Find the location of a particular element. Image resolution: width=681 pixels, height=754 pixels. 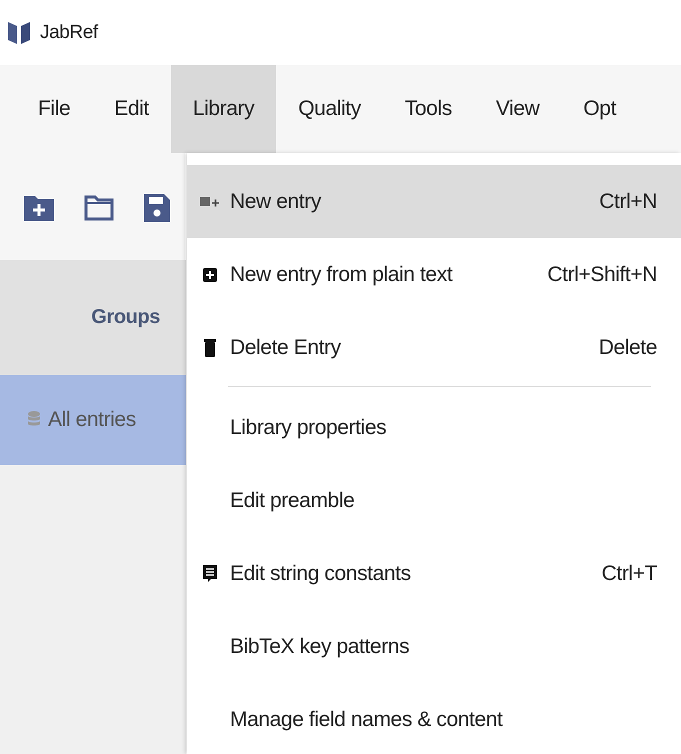

menu-bar-item: Opt is located at coordinates (599, 109).